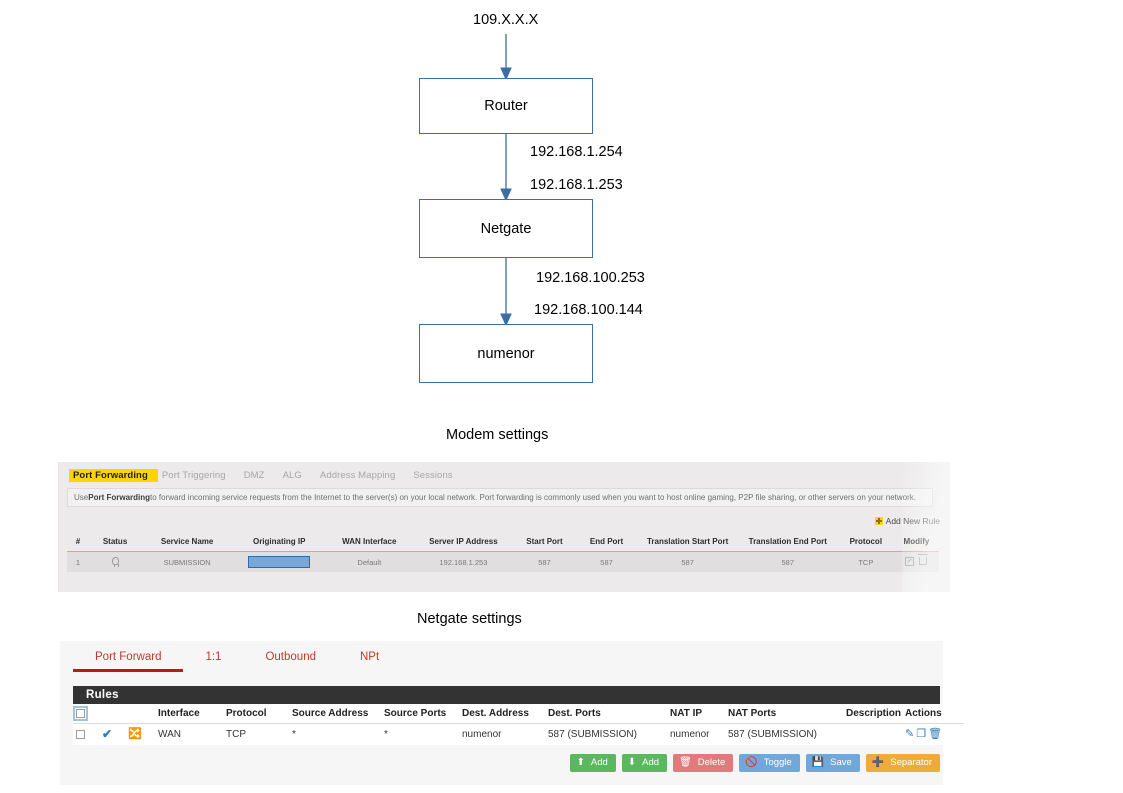  Describe the element at coordinates (872, 734) in the screenshot. I see `pf-cell-description` at that location.